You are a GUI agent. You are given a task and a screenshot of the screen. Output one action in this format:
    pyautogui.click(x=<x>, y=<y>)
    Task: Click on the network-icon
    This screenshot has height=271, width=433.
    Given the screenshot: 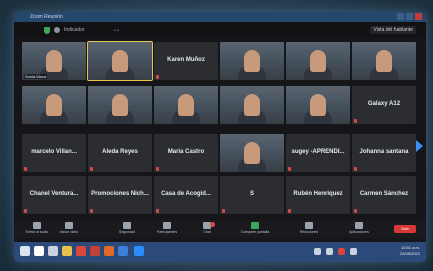 What is the action you would take?
    pyautogui.click(x=317, y=251)
    